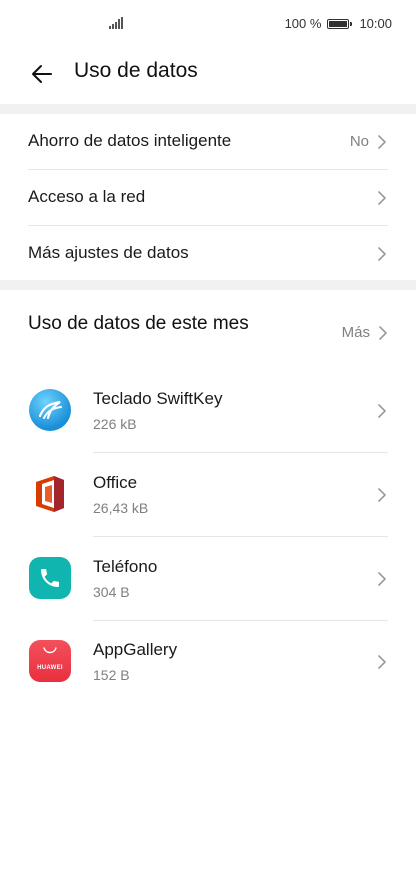  Describe the element at coordinates (50, 661) in the screenshot. I see `appgallery-icon: HUAWEI` at that location.